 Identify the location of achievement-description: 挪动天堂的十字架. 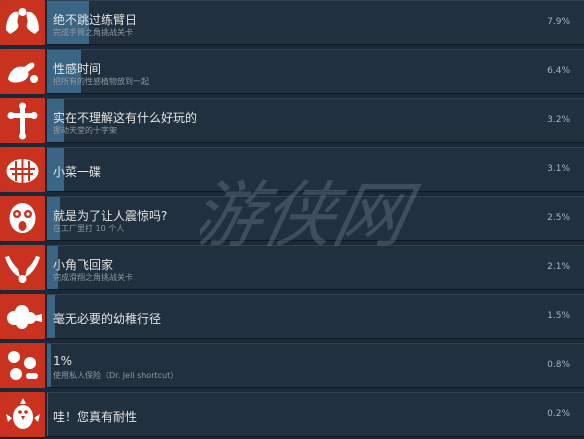
(85, 130).